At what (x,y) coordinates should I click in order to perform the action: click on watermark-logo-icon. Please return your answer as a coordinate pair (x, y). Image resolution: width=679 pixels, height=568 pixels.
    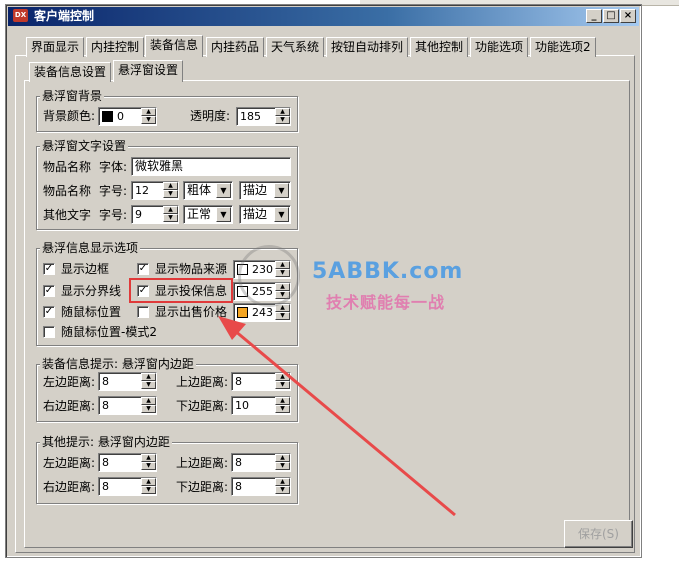
    Looking at the image, I should click on (269, 276).